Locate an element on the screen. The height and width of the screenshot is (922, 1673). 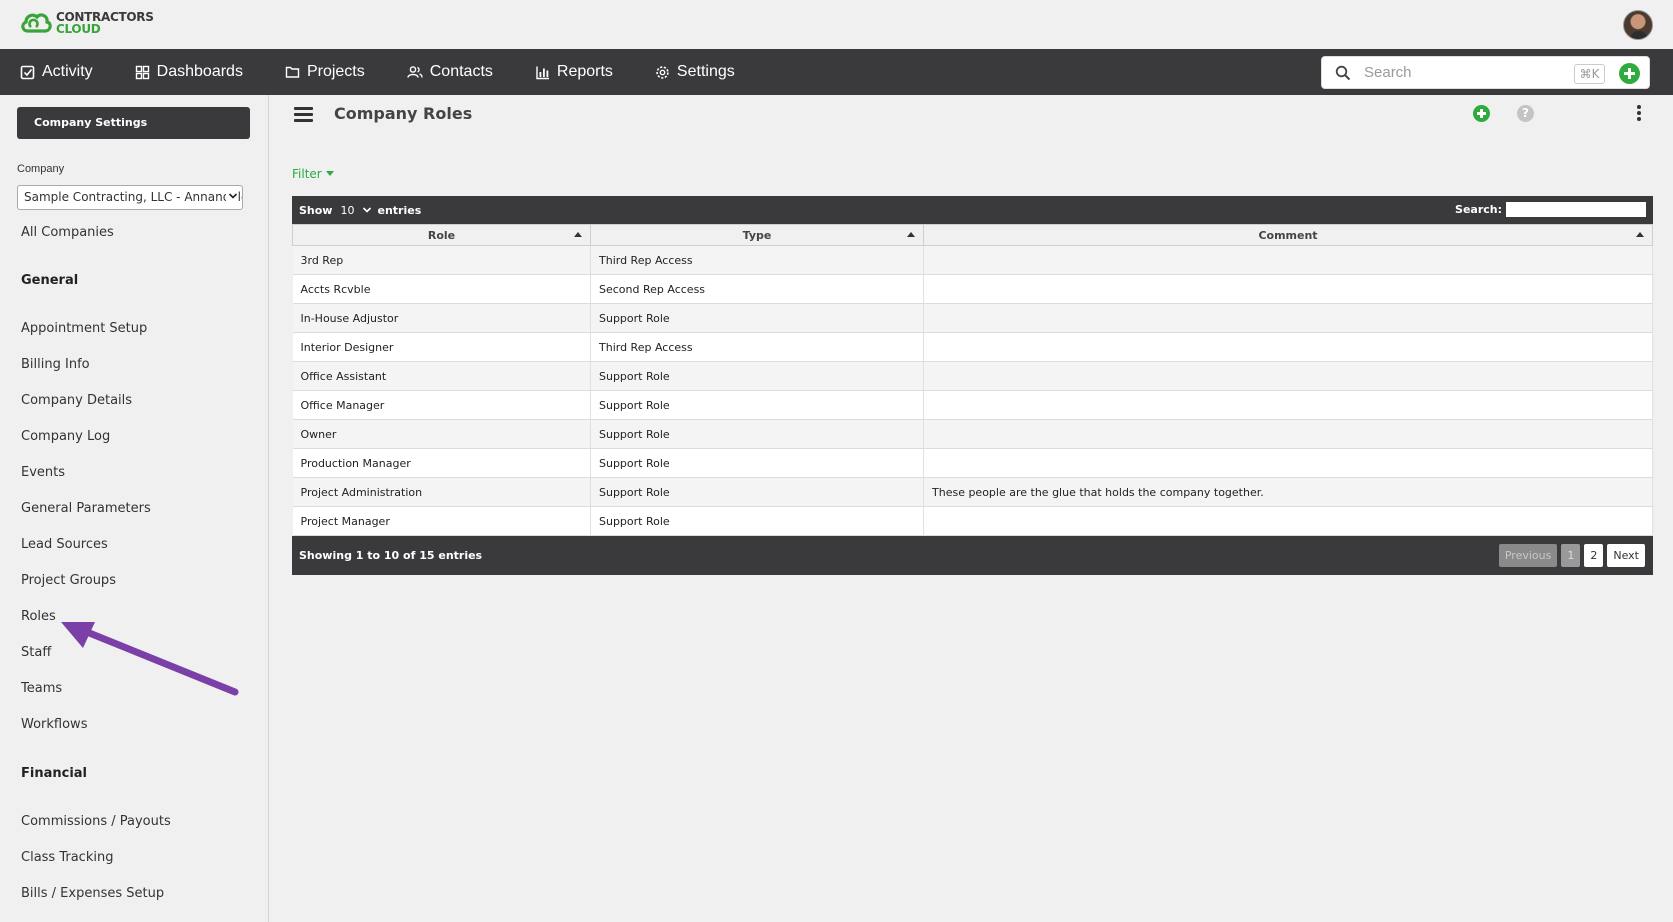
sidebar-heading-financial: Financial is located at coordinates (54, 773).